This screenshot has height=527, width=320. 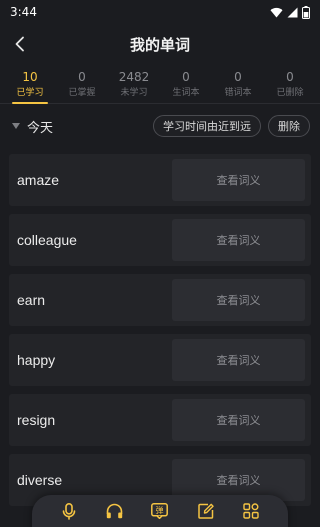 I want to click on tab-learned: 10 已学习, so click(x=30, y=84).